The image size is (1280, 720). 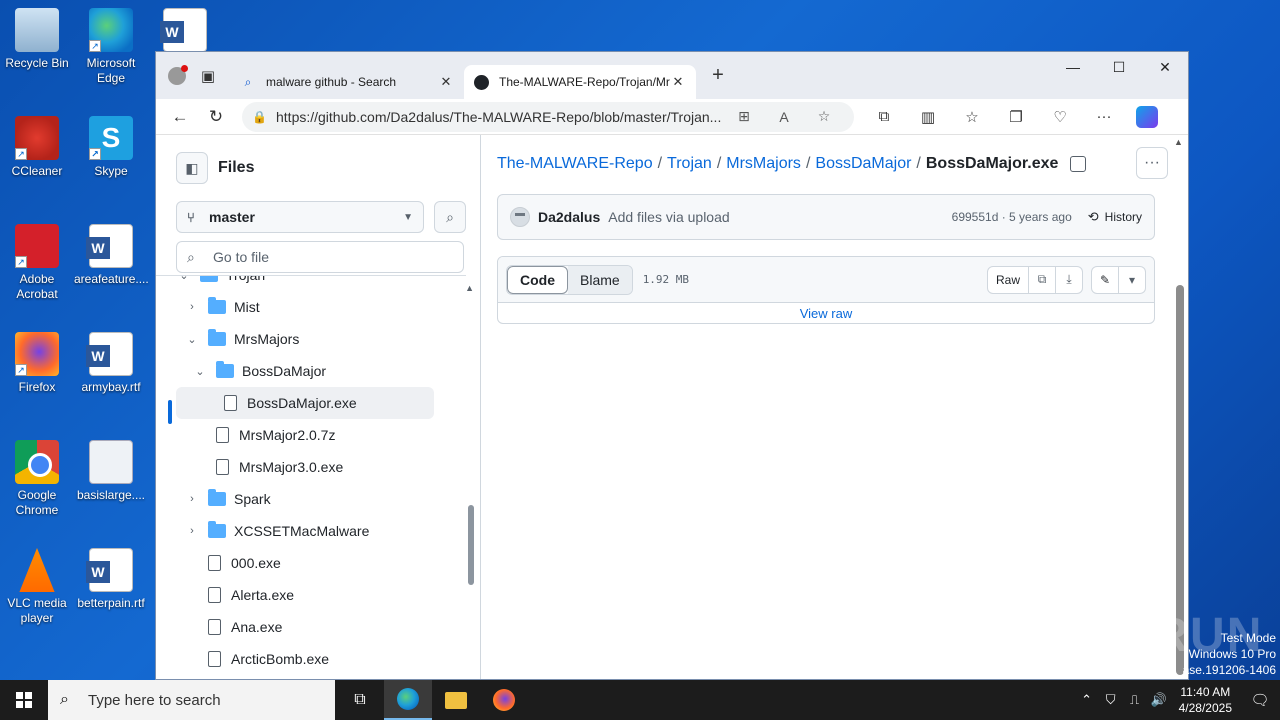 What do you see at coordinates (718, 76) in the screenshot?
I see `new-tab-icon: +` at bounding box center [718, 76].